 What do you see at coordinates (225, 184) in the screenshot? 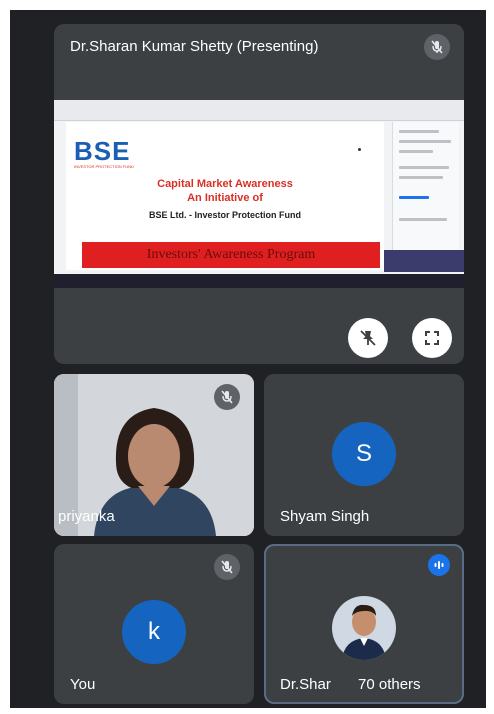
I see `slide-title: Capital Market Awareness` at bounding box center [225, 184].